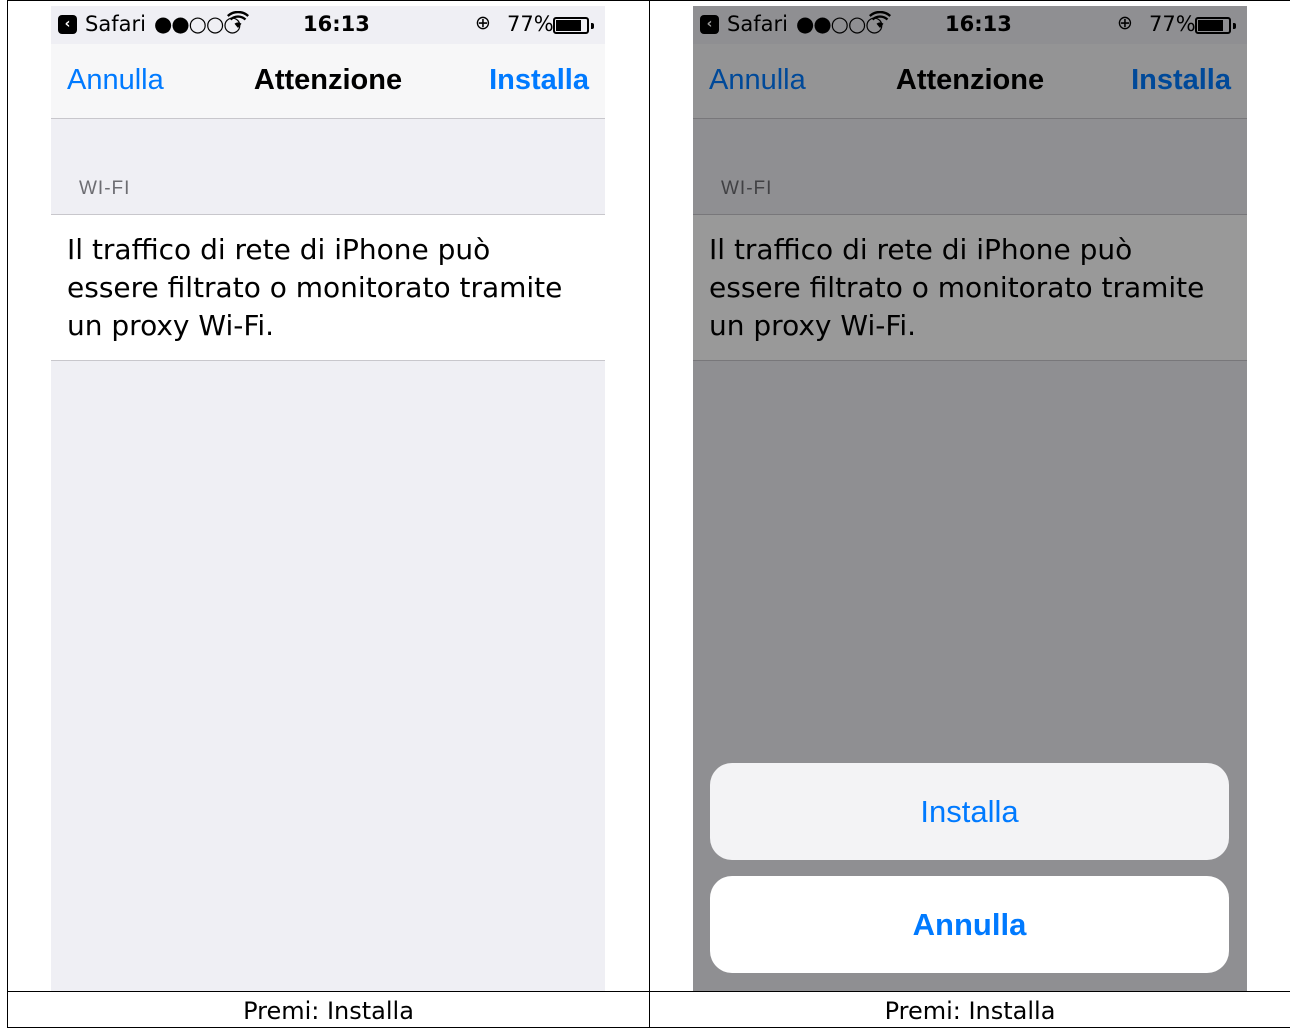 Image resolution: width=1290 pixels, height=1028 pixels. I want to click on action-sheet-cancel-button: Annulla, so click(969, 924).